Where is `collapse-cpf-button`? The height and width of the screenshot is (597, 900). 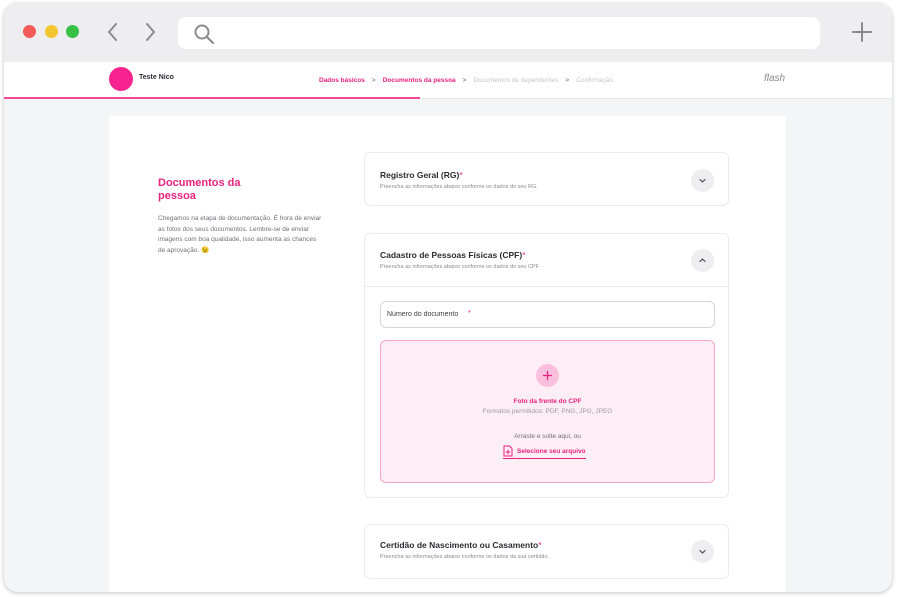
collapse-cpf-button is located at coordinates (702, 260).